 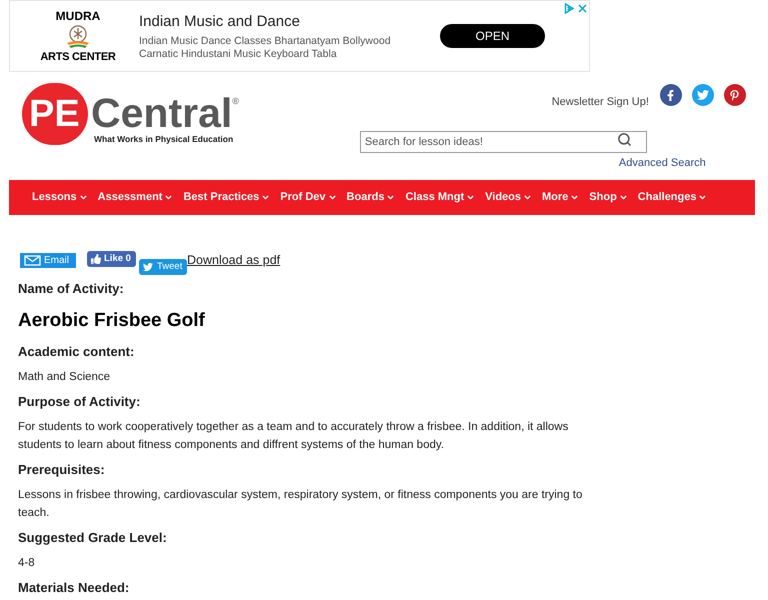 I want to click on nav-menu-item: Videos, so click(x=508, y=197).